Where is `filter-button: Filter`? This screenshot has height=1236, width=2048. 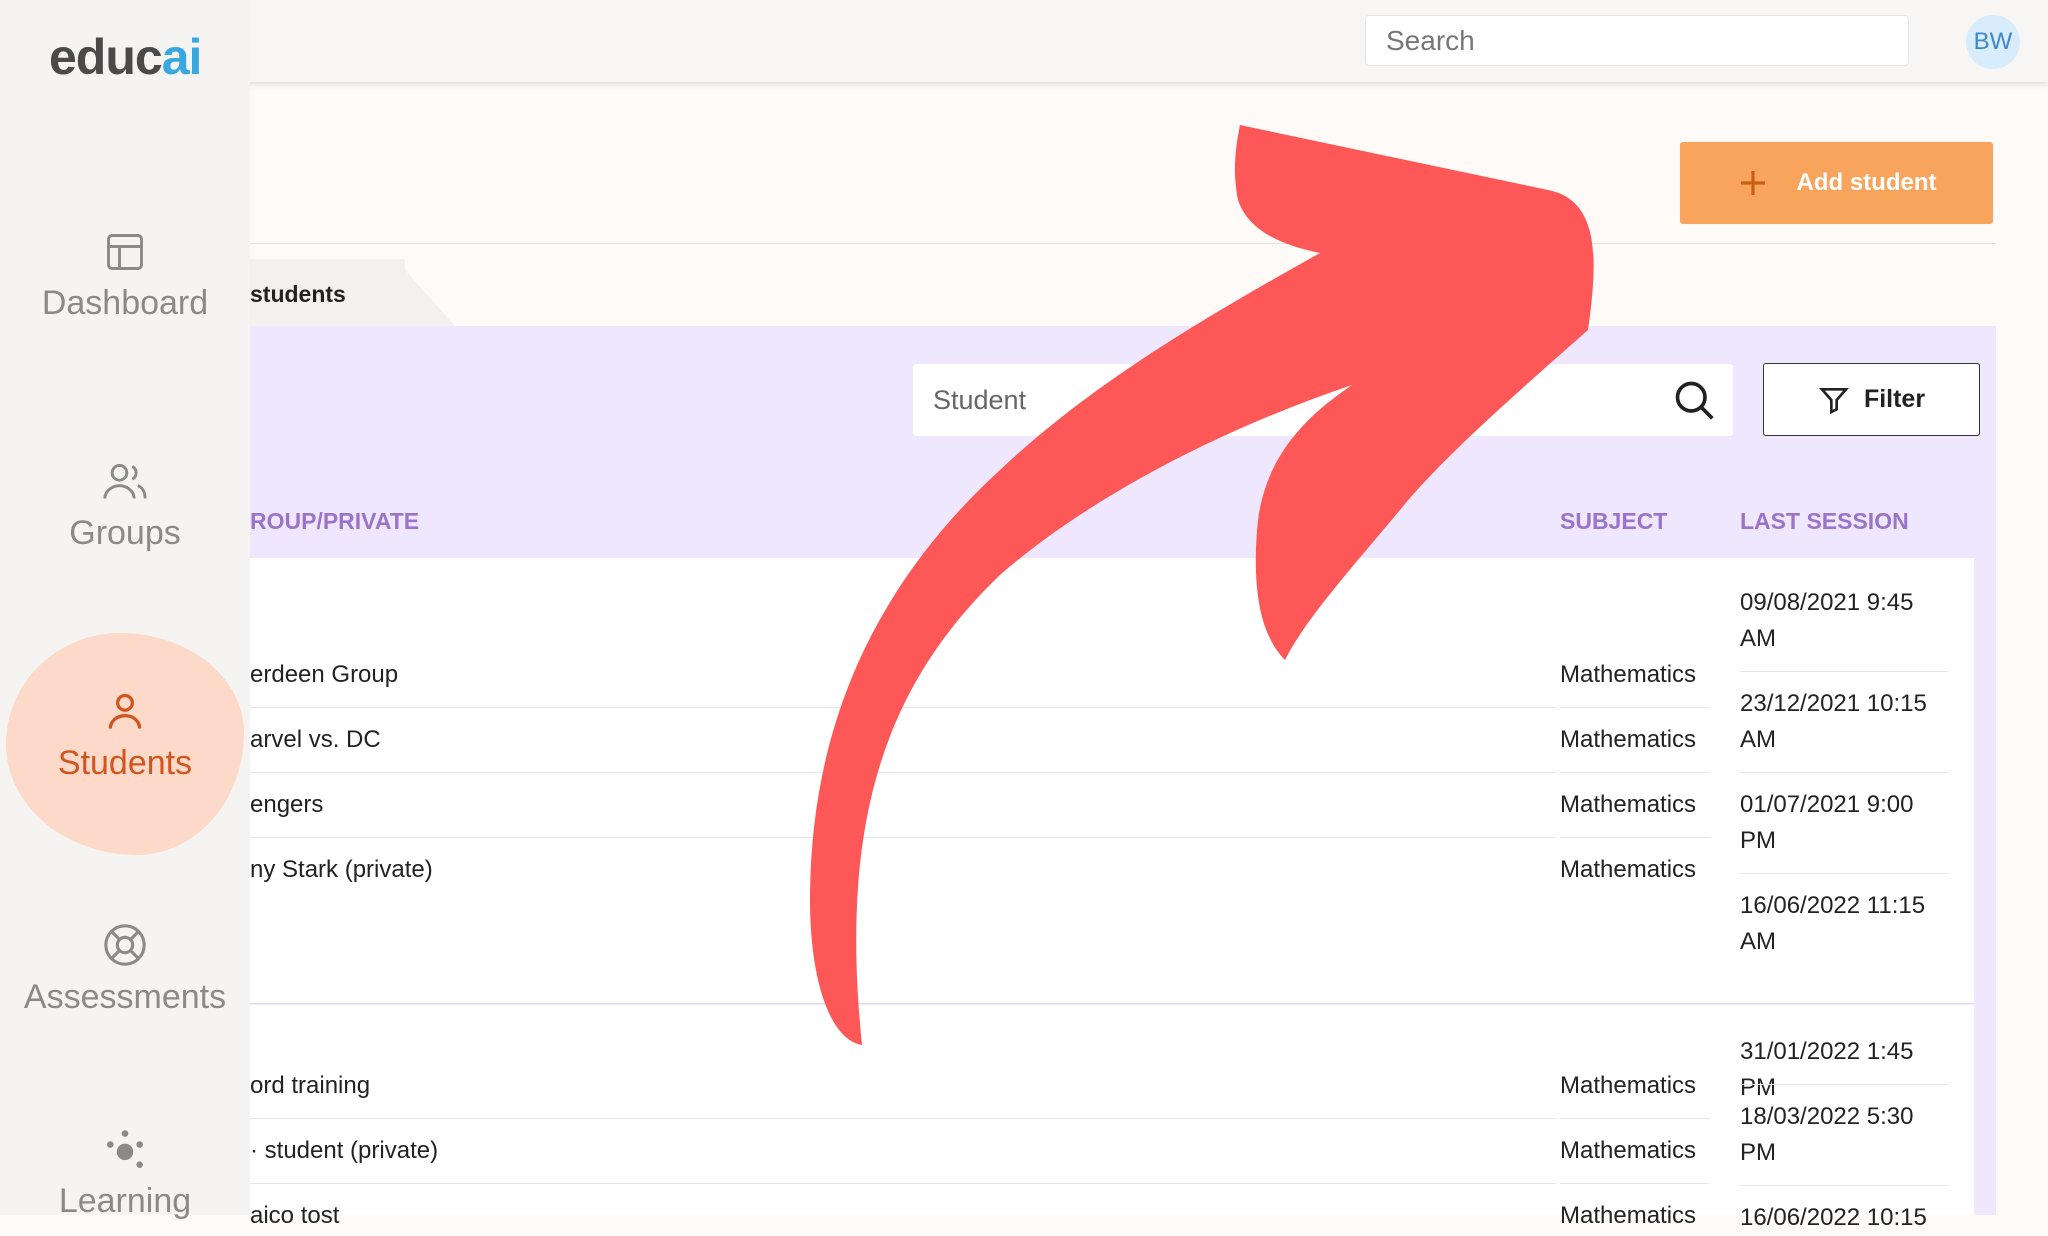 filter-button: Filter is located at coordinates (1871, 399).